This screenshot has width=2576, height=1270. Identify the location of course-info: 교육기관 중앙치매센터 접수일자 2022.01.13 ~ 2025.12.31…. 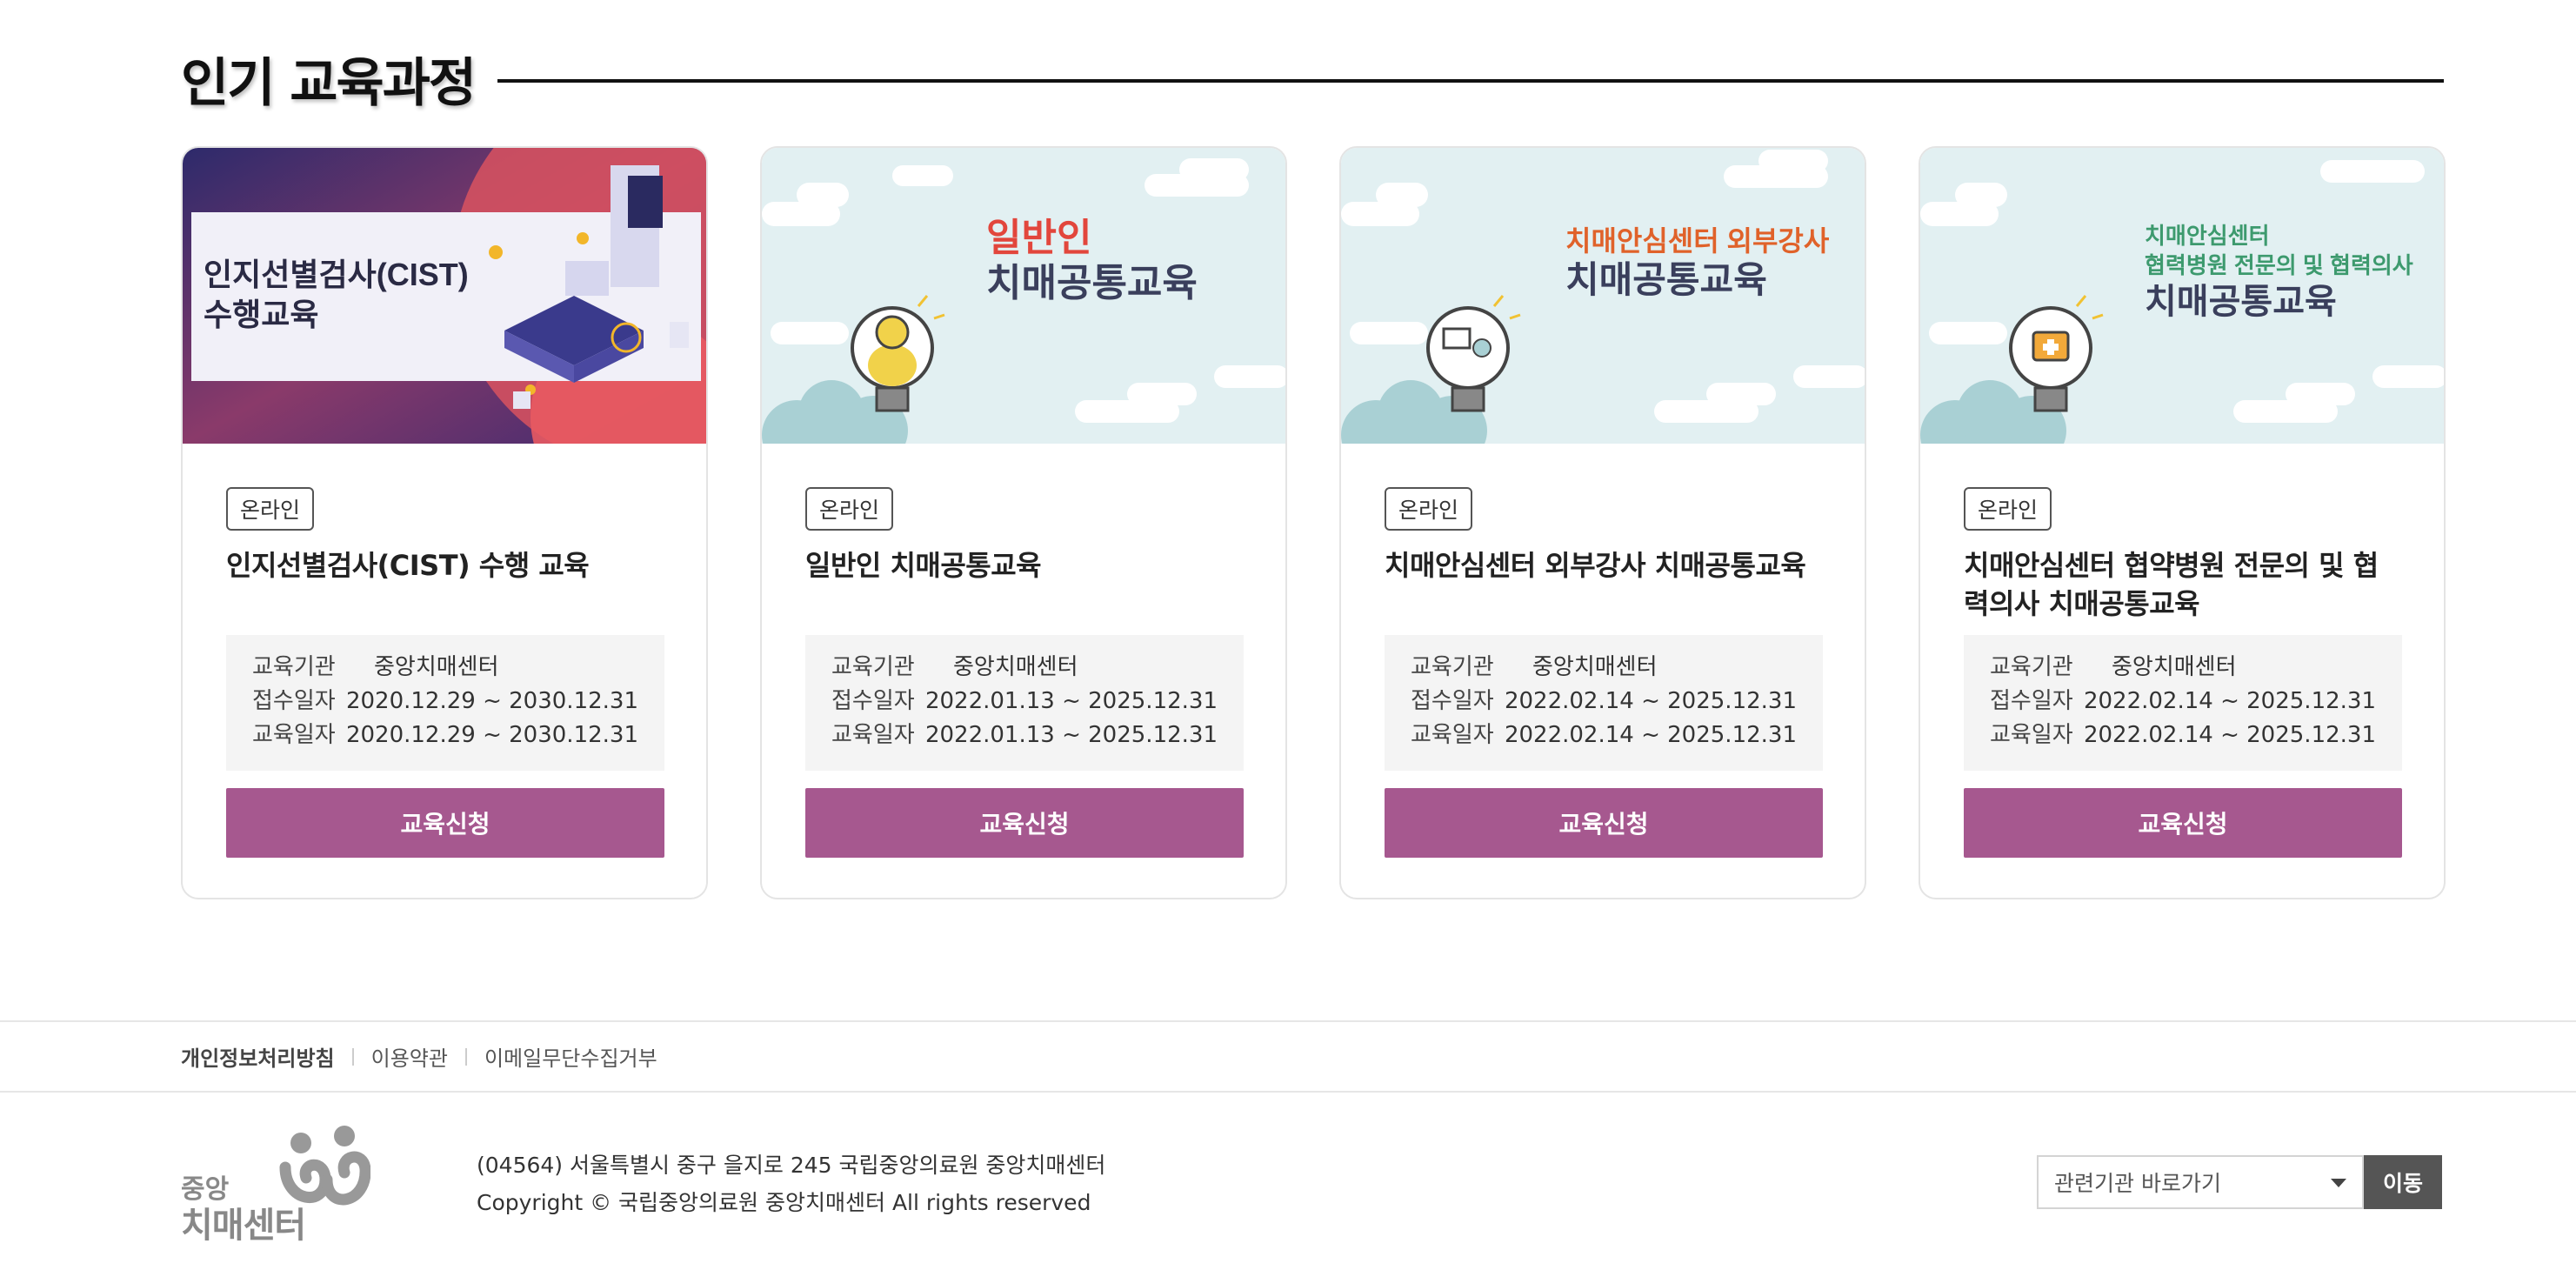
(1024, 703).